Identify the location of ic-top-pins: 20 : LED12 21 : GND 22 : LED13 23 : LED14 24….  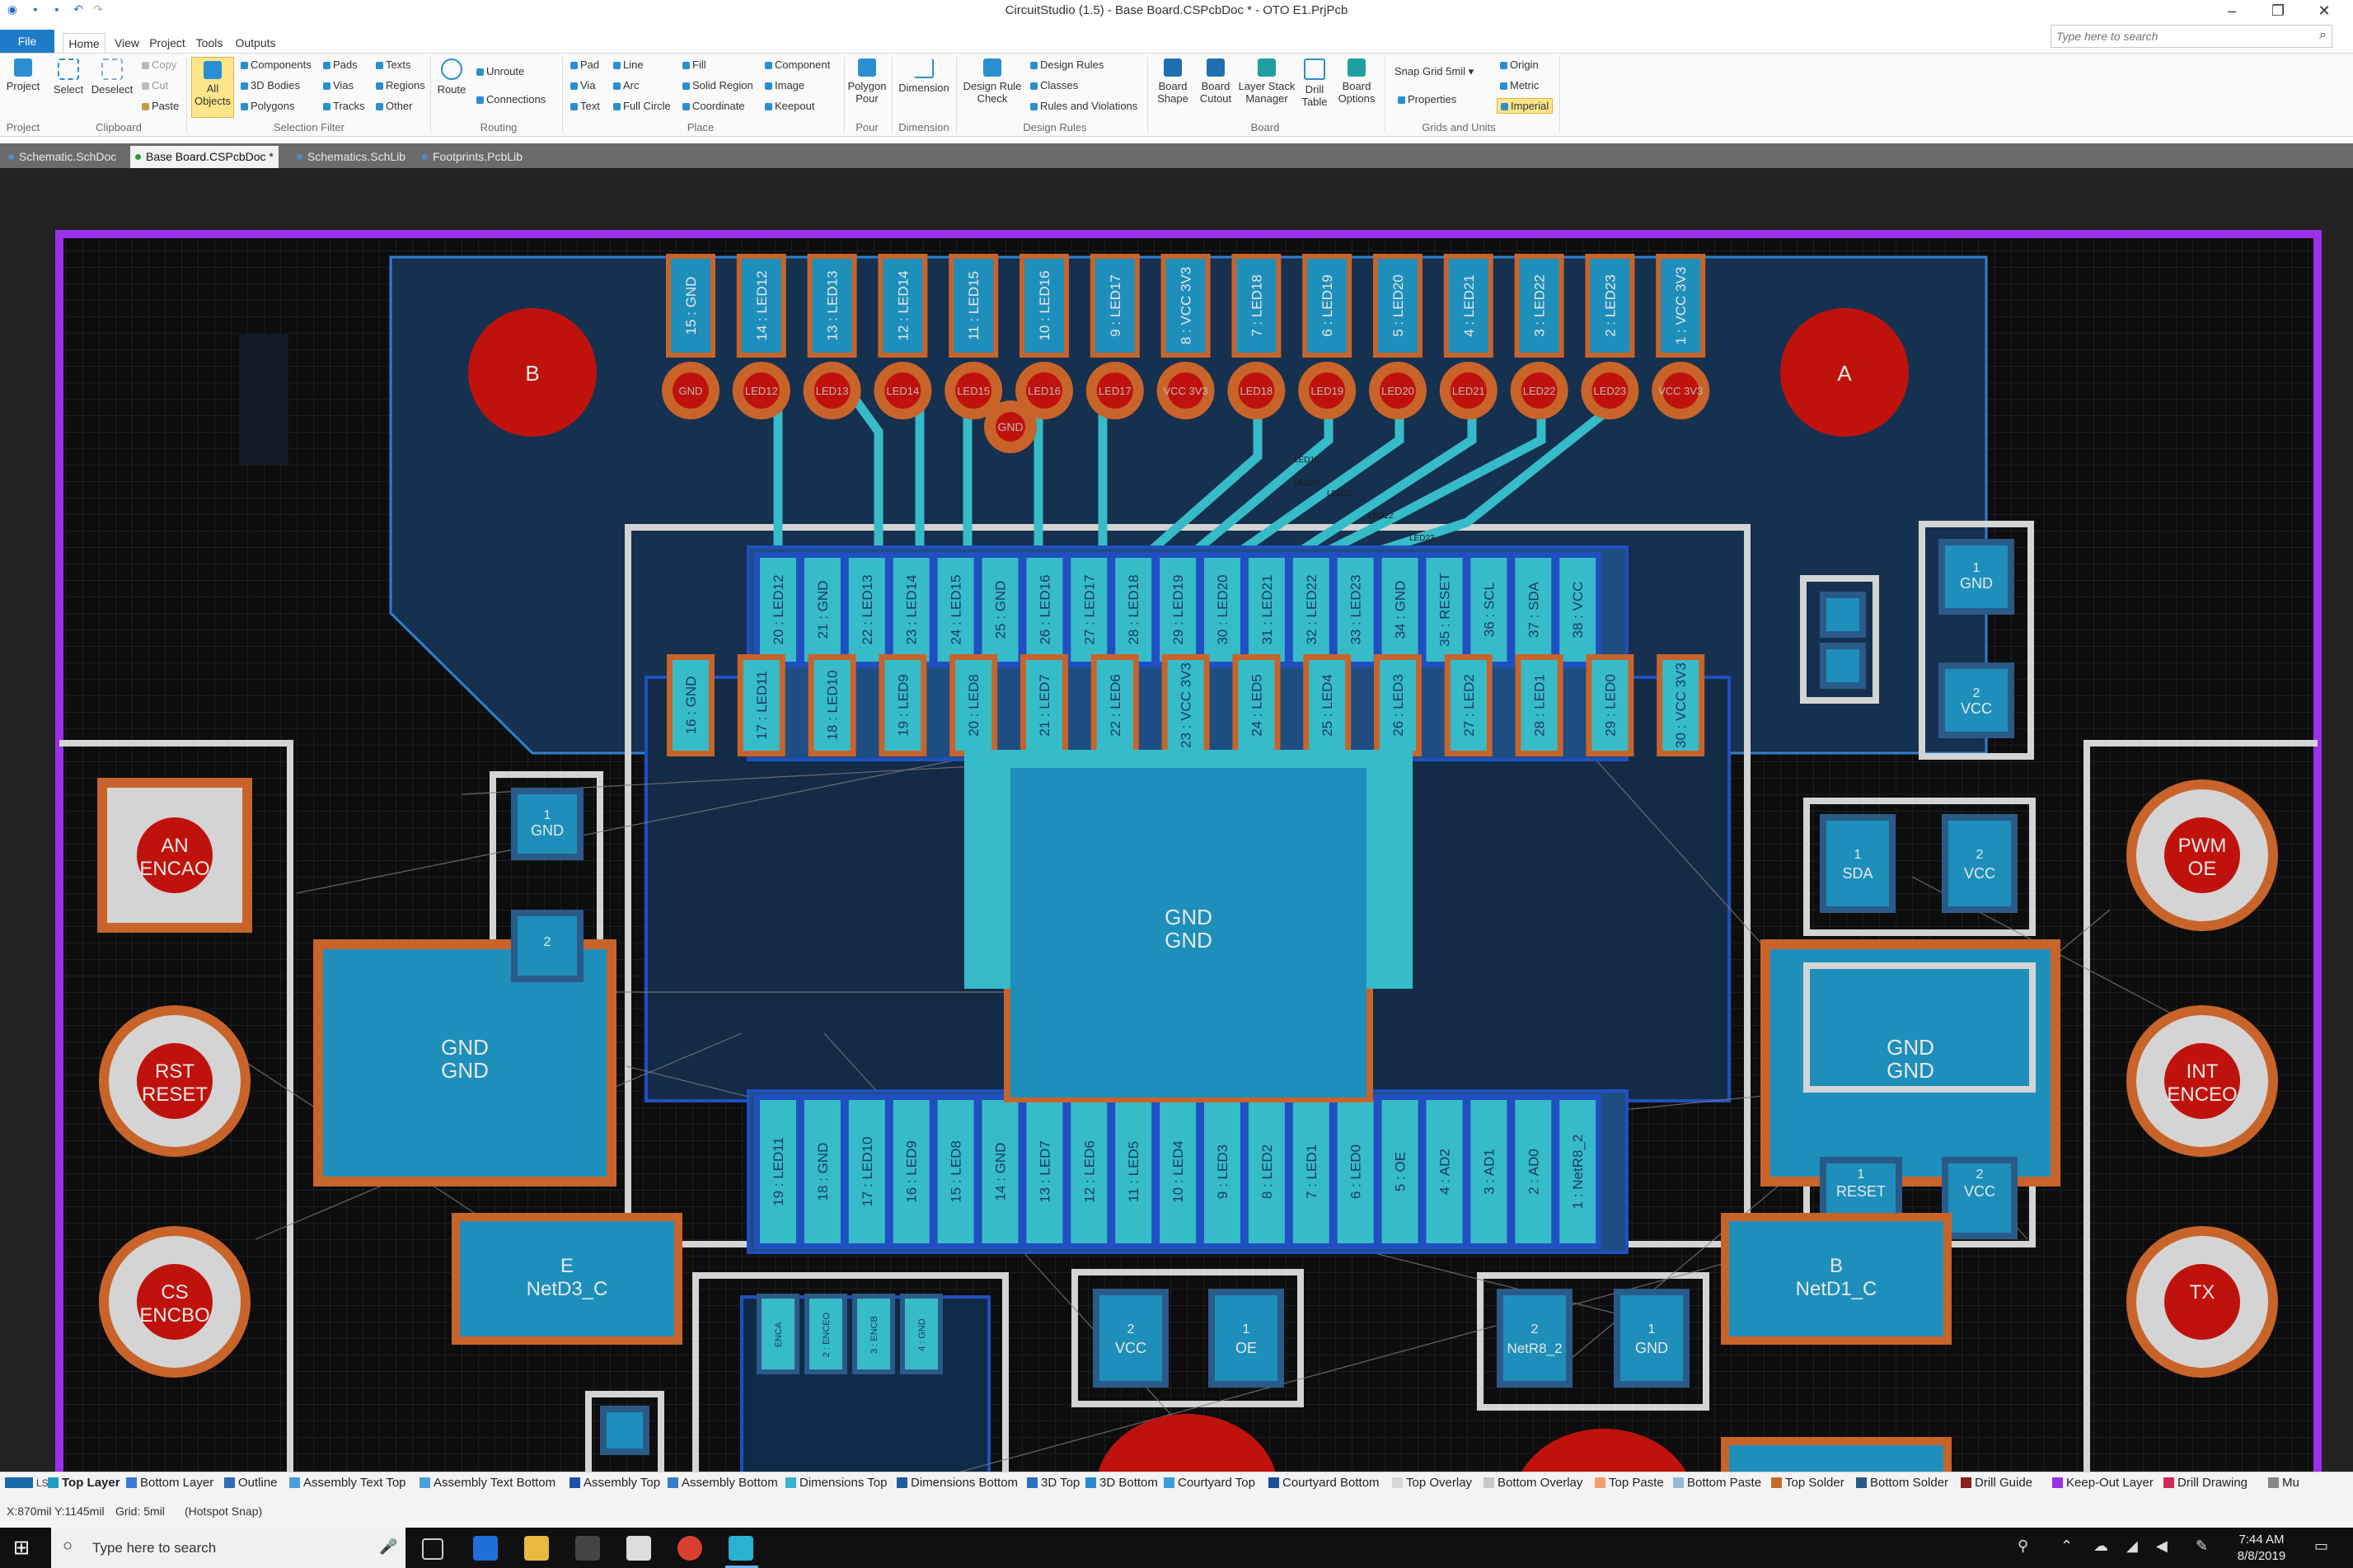
(1178, 609).